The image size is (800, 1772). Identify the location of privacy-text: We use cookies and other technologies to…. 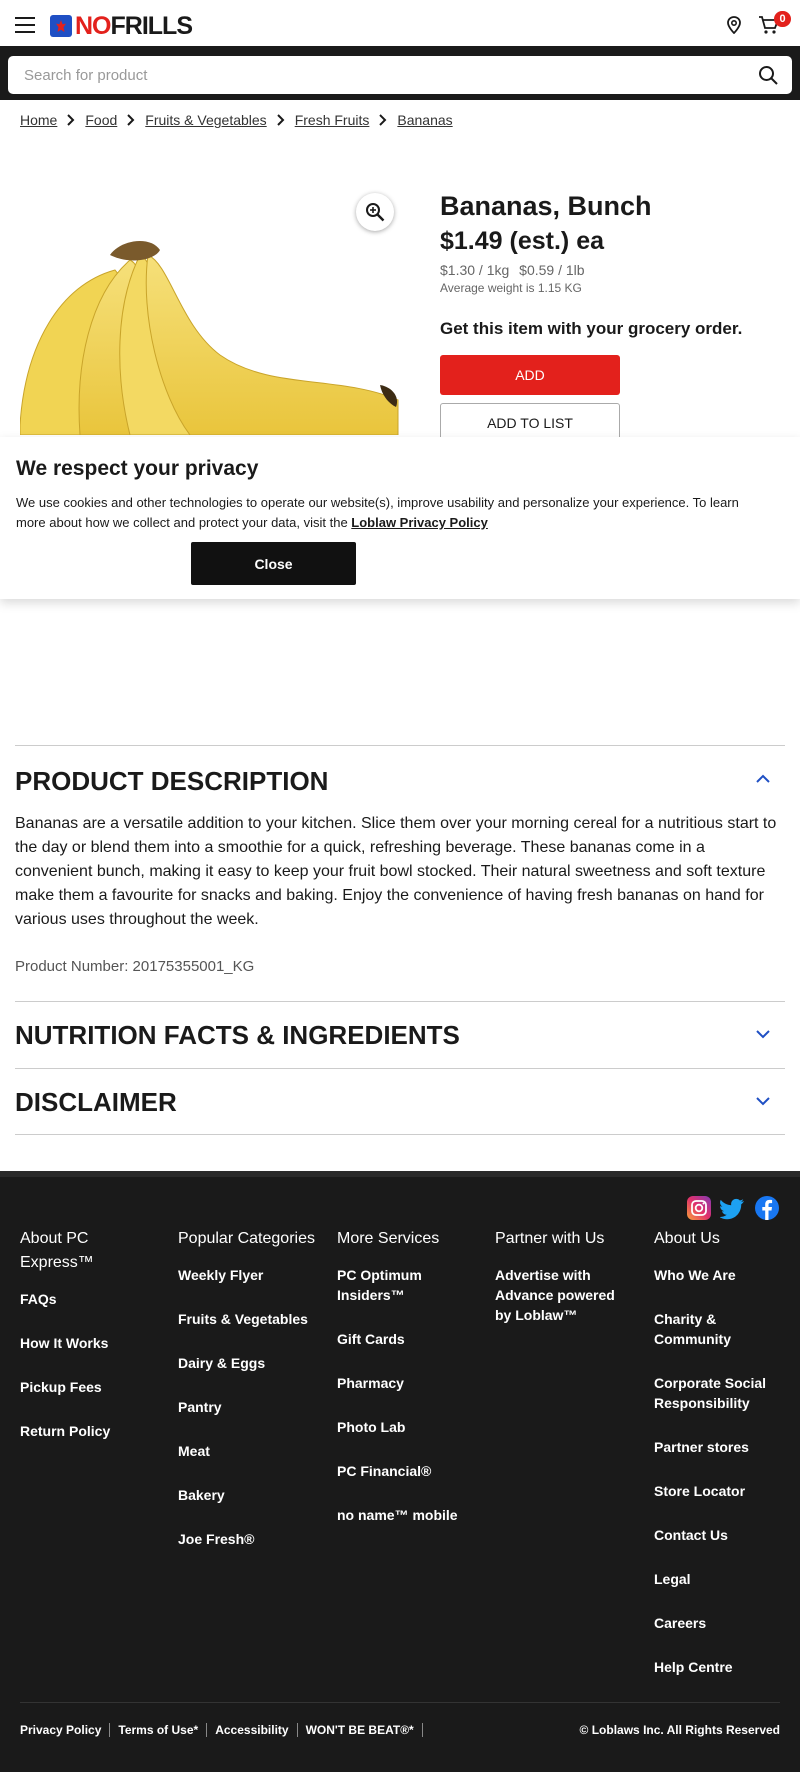
(391, 513).